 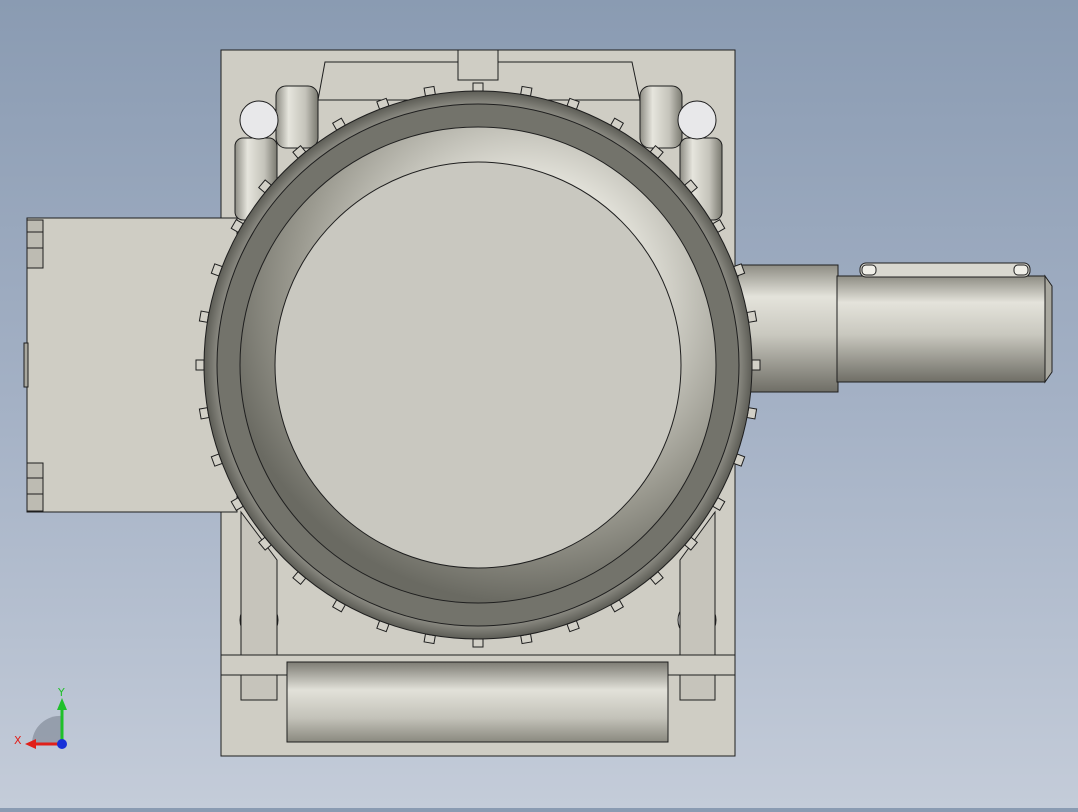 I want to click on axis-triad: Y X, so click(x=45, y=721).